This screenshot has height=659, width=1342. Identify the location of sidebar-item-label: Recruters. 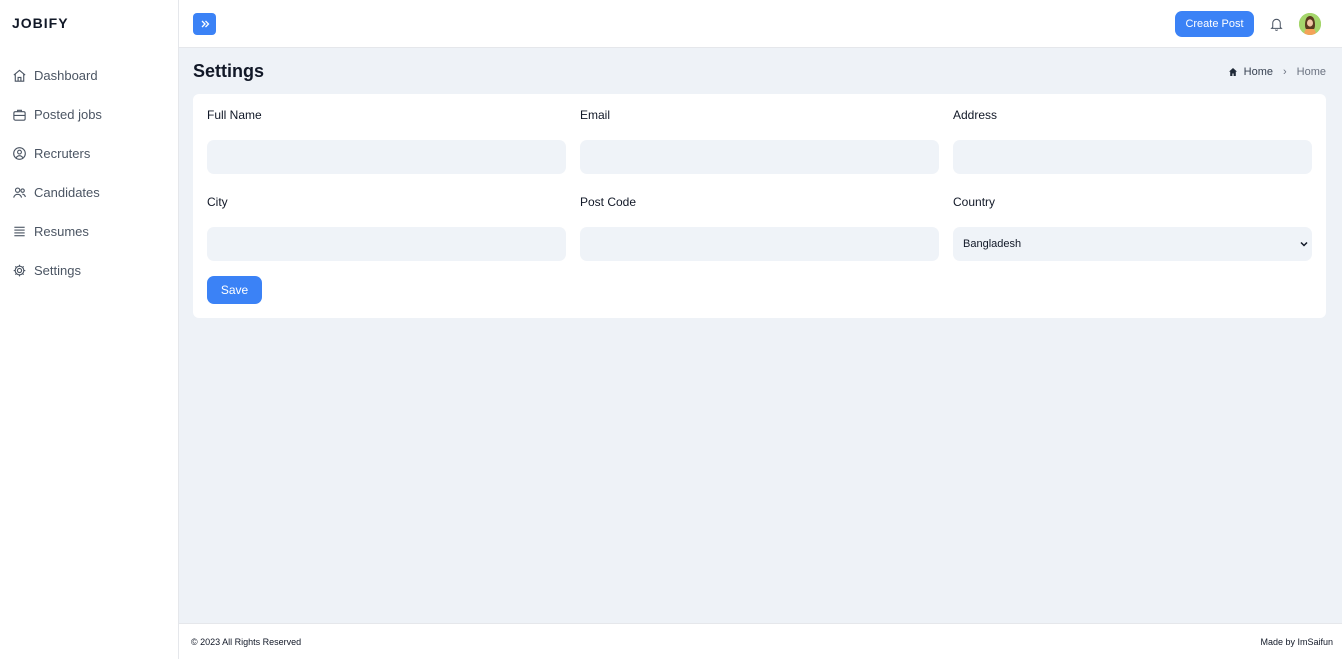
(62, 153).